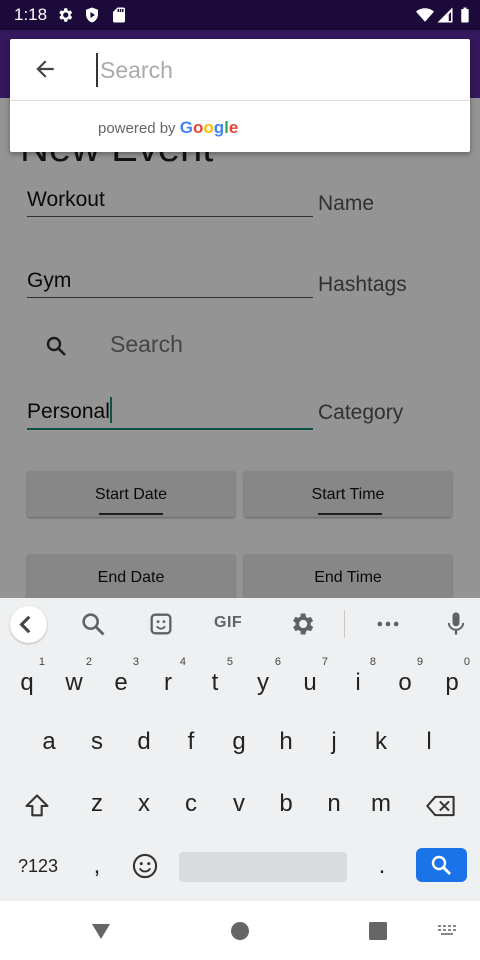 This screenshot has height=960, width=480. What do you see at coordinates (215, 681) in the screenshot?
I see `key-t: t5` at bounding box center [215, 681].